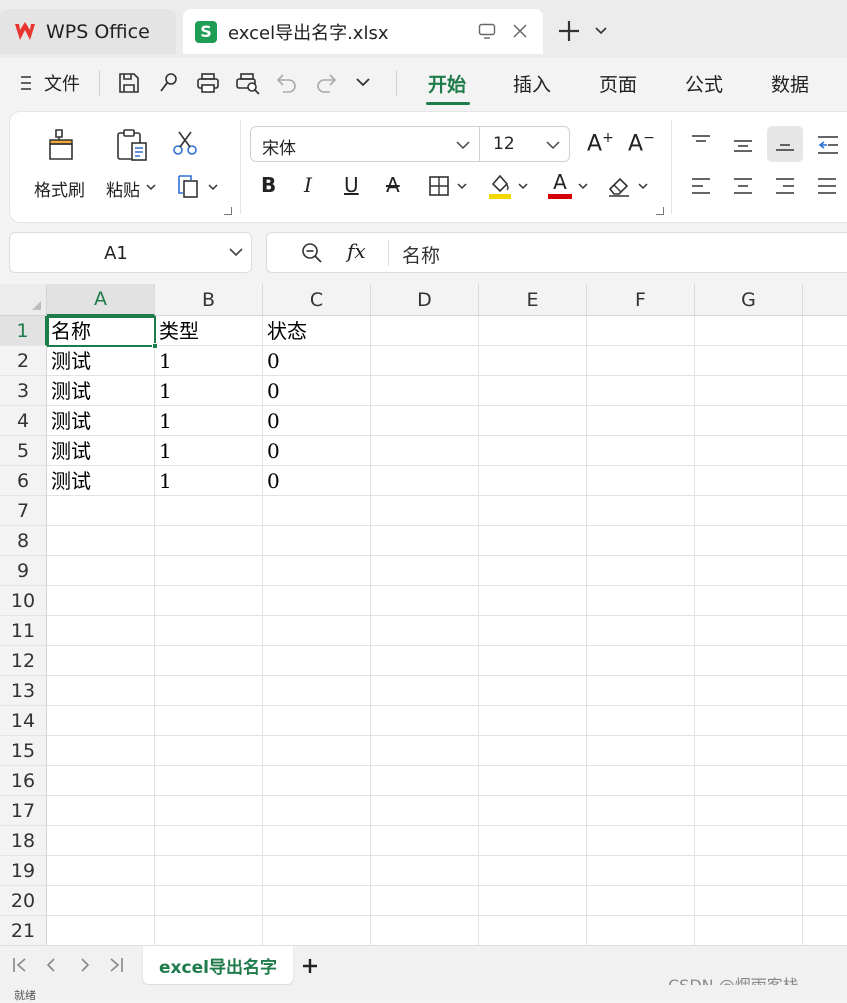 The height and width of the screenshot is (1003, 847). What do you see at coordinates (132, 145) in the screenshot?
I see `paste-icon` at bounding box center [132, 145].